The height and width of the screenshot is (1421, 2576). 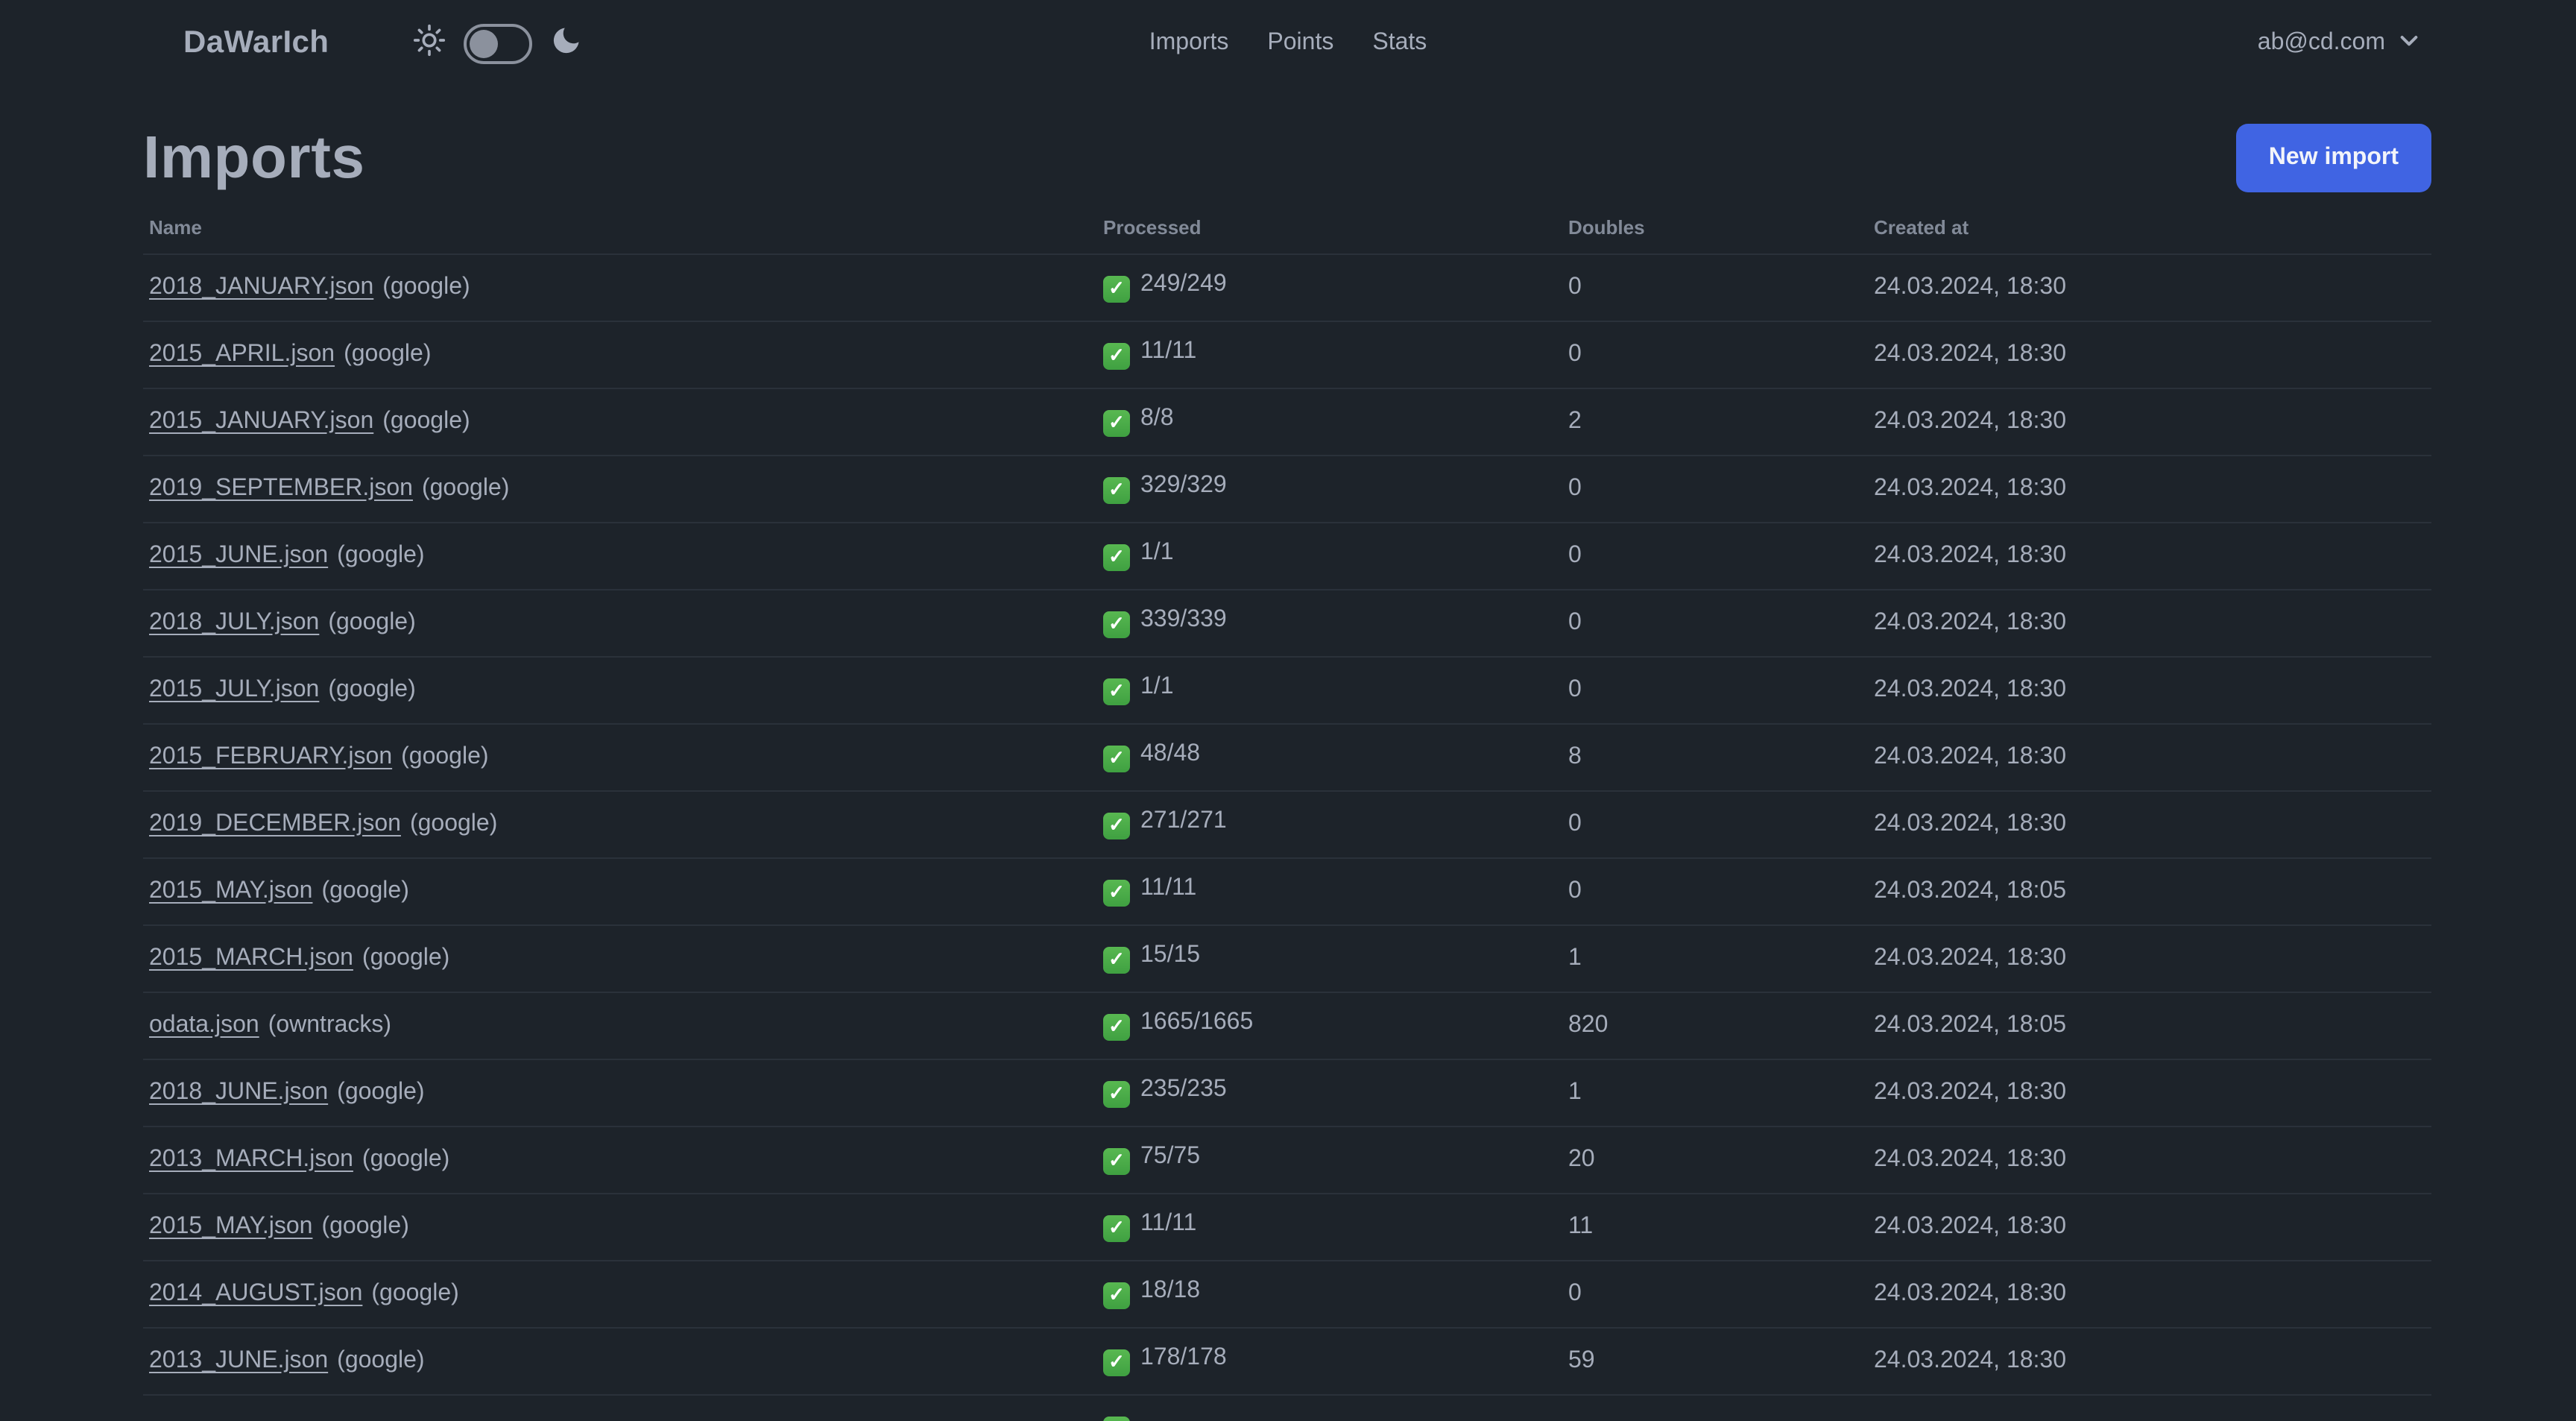 I want to click on table-header-row: Name Processed Doubles Created at, so click(x=1287, y=228).